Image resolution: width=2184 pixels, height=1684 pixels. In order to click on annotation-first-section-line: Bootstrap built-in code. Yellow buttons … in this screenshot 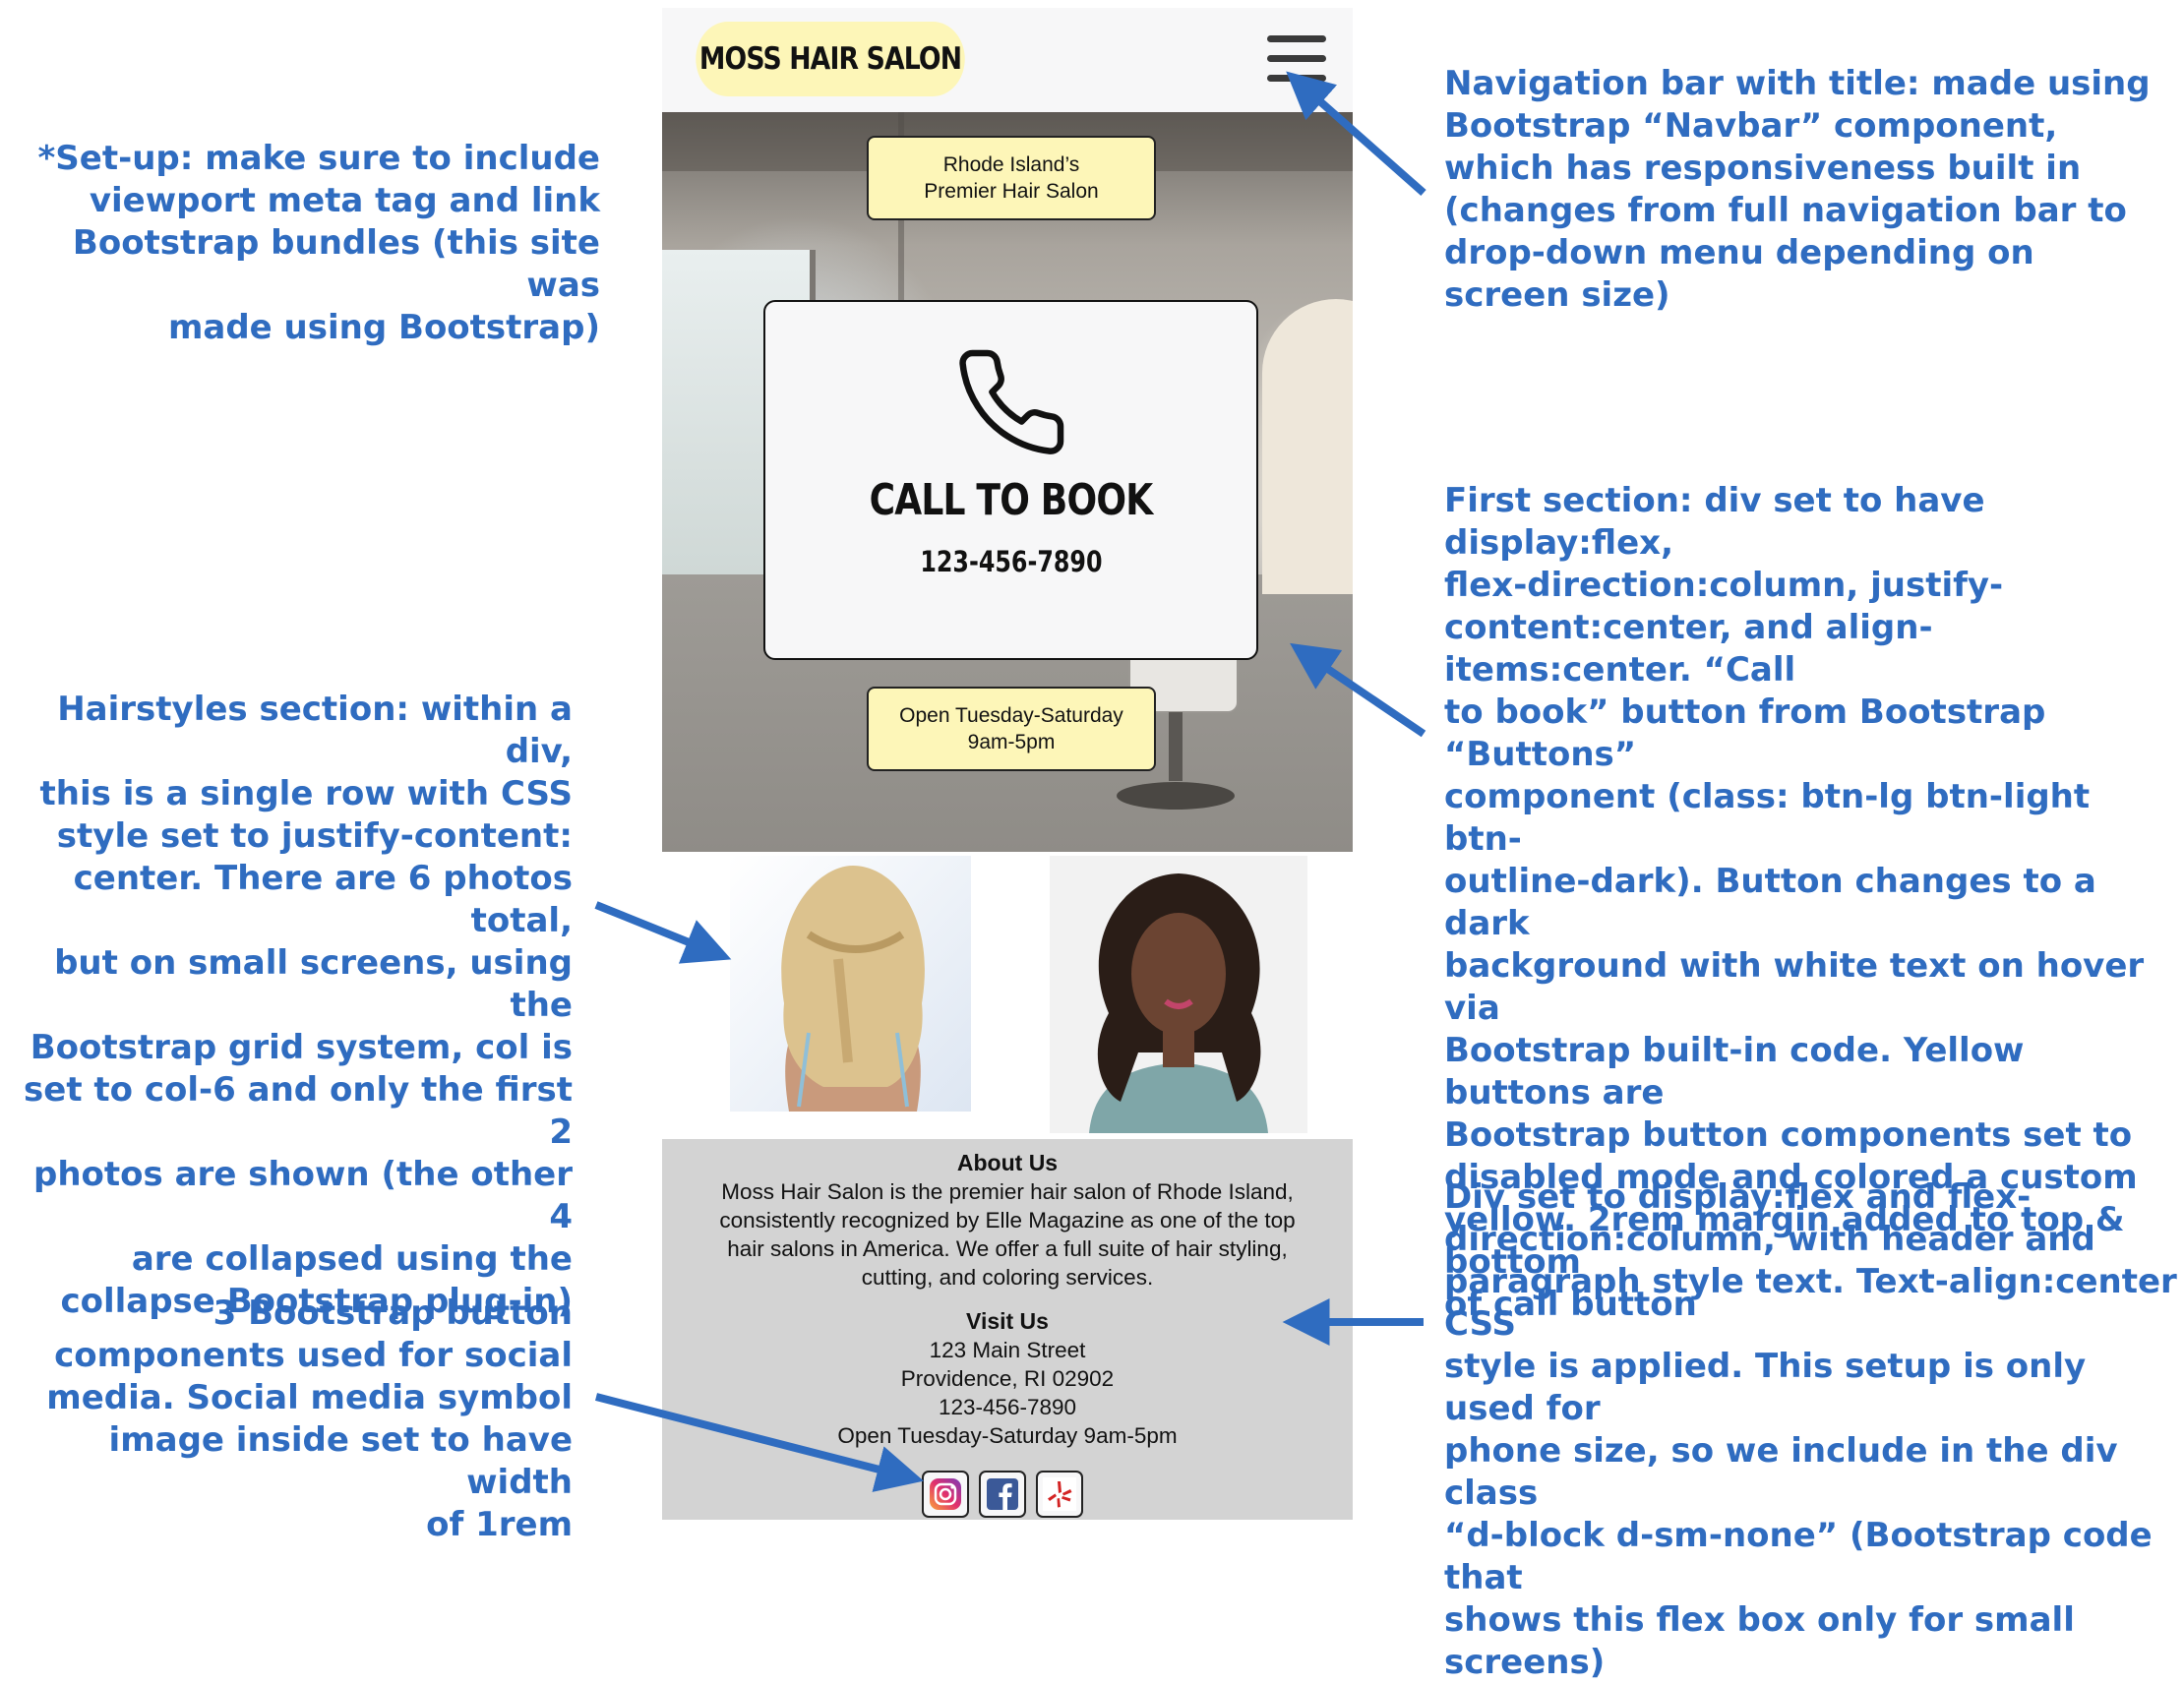, I will do `click(1734, 1072)`.